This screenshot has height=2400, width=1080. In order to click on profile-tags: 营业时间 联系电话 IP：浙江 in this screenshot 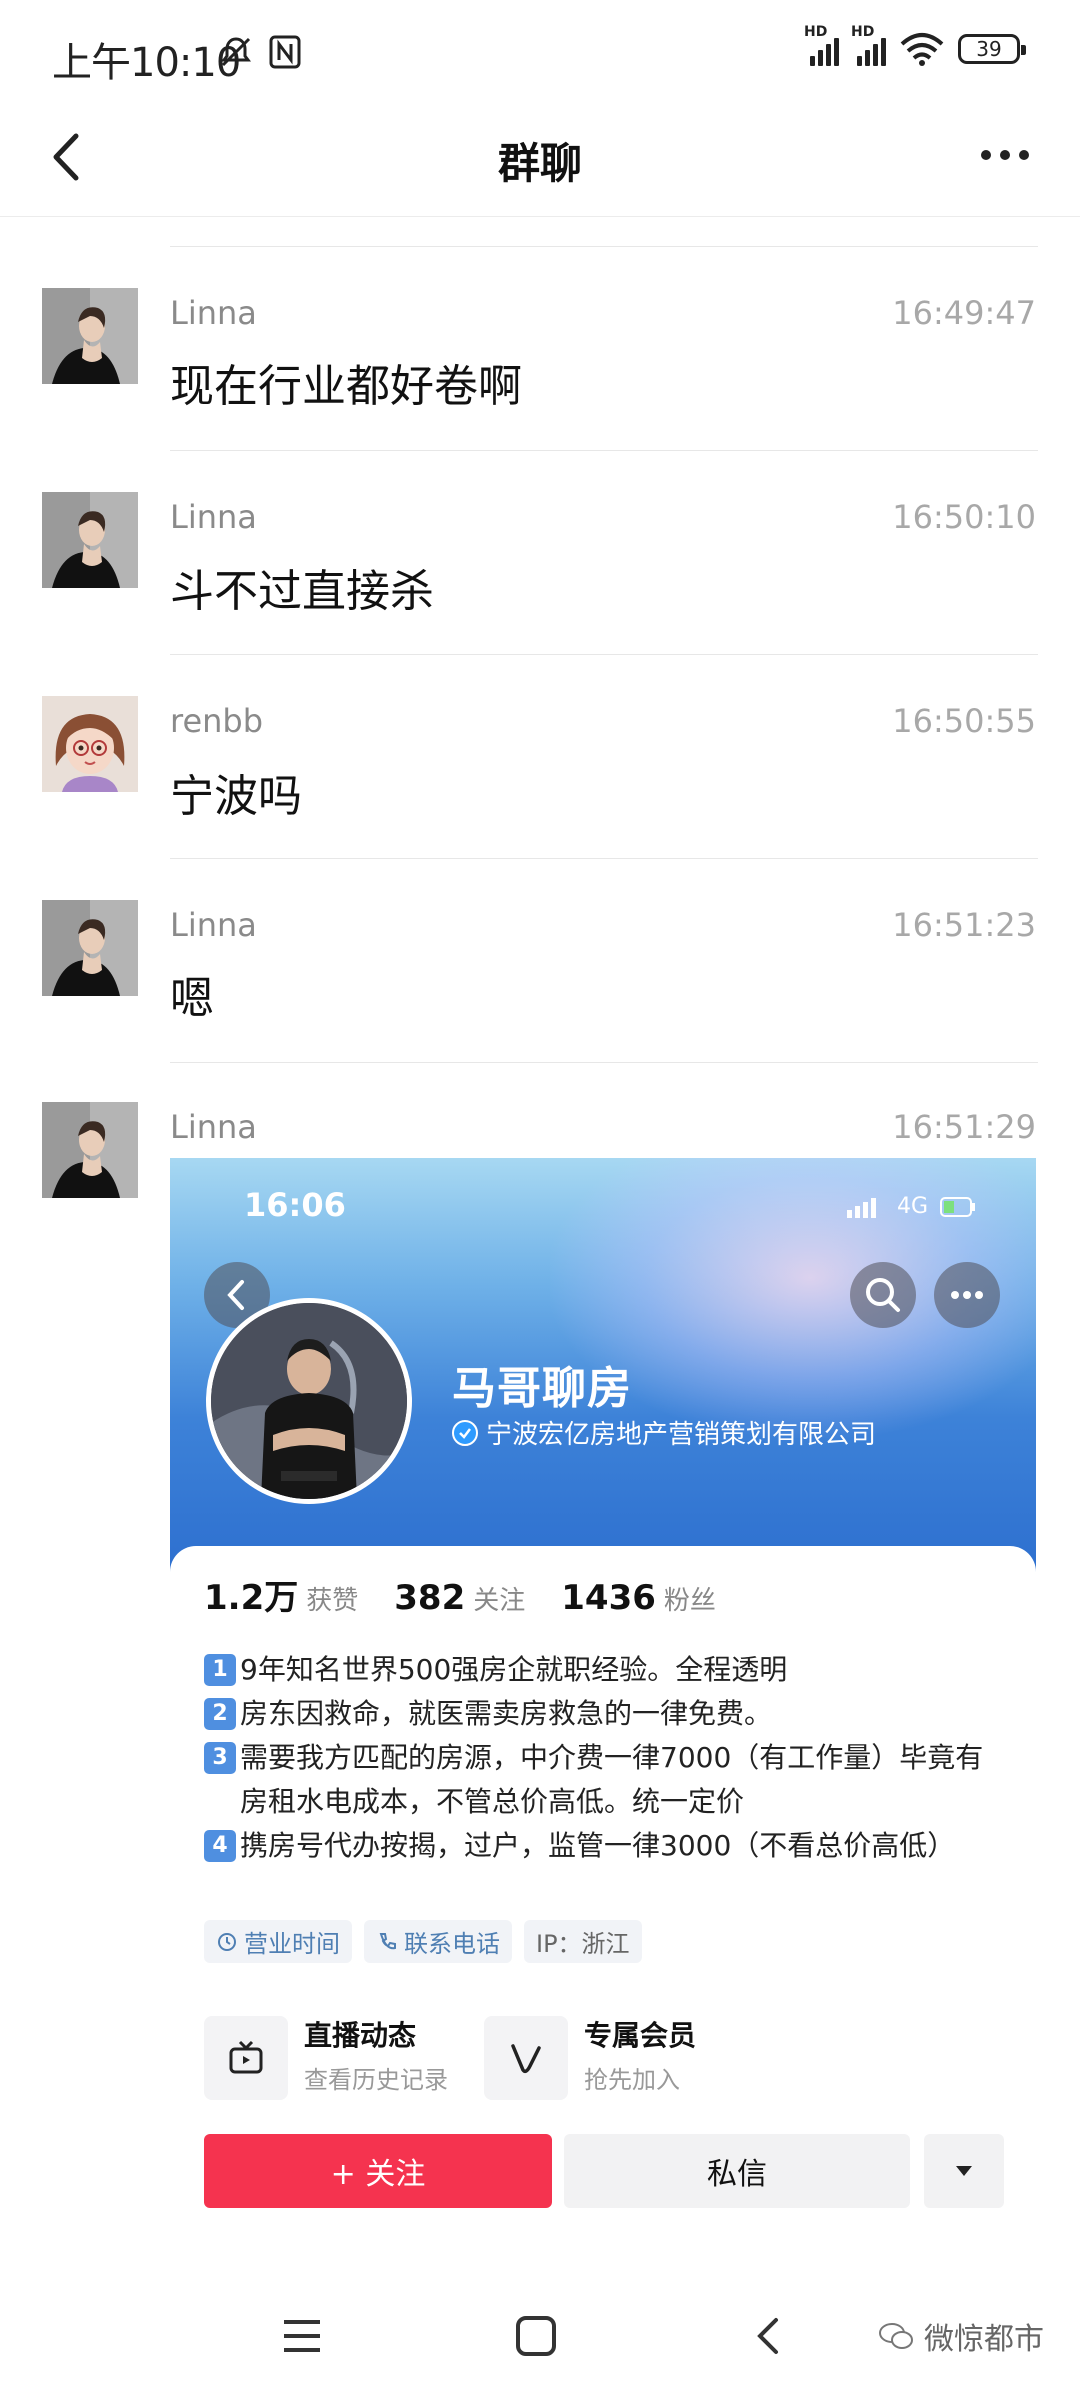, I will do `click(423, 1941)`.